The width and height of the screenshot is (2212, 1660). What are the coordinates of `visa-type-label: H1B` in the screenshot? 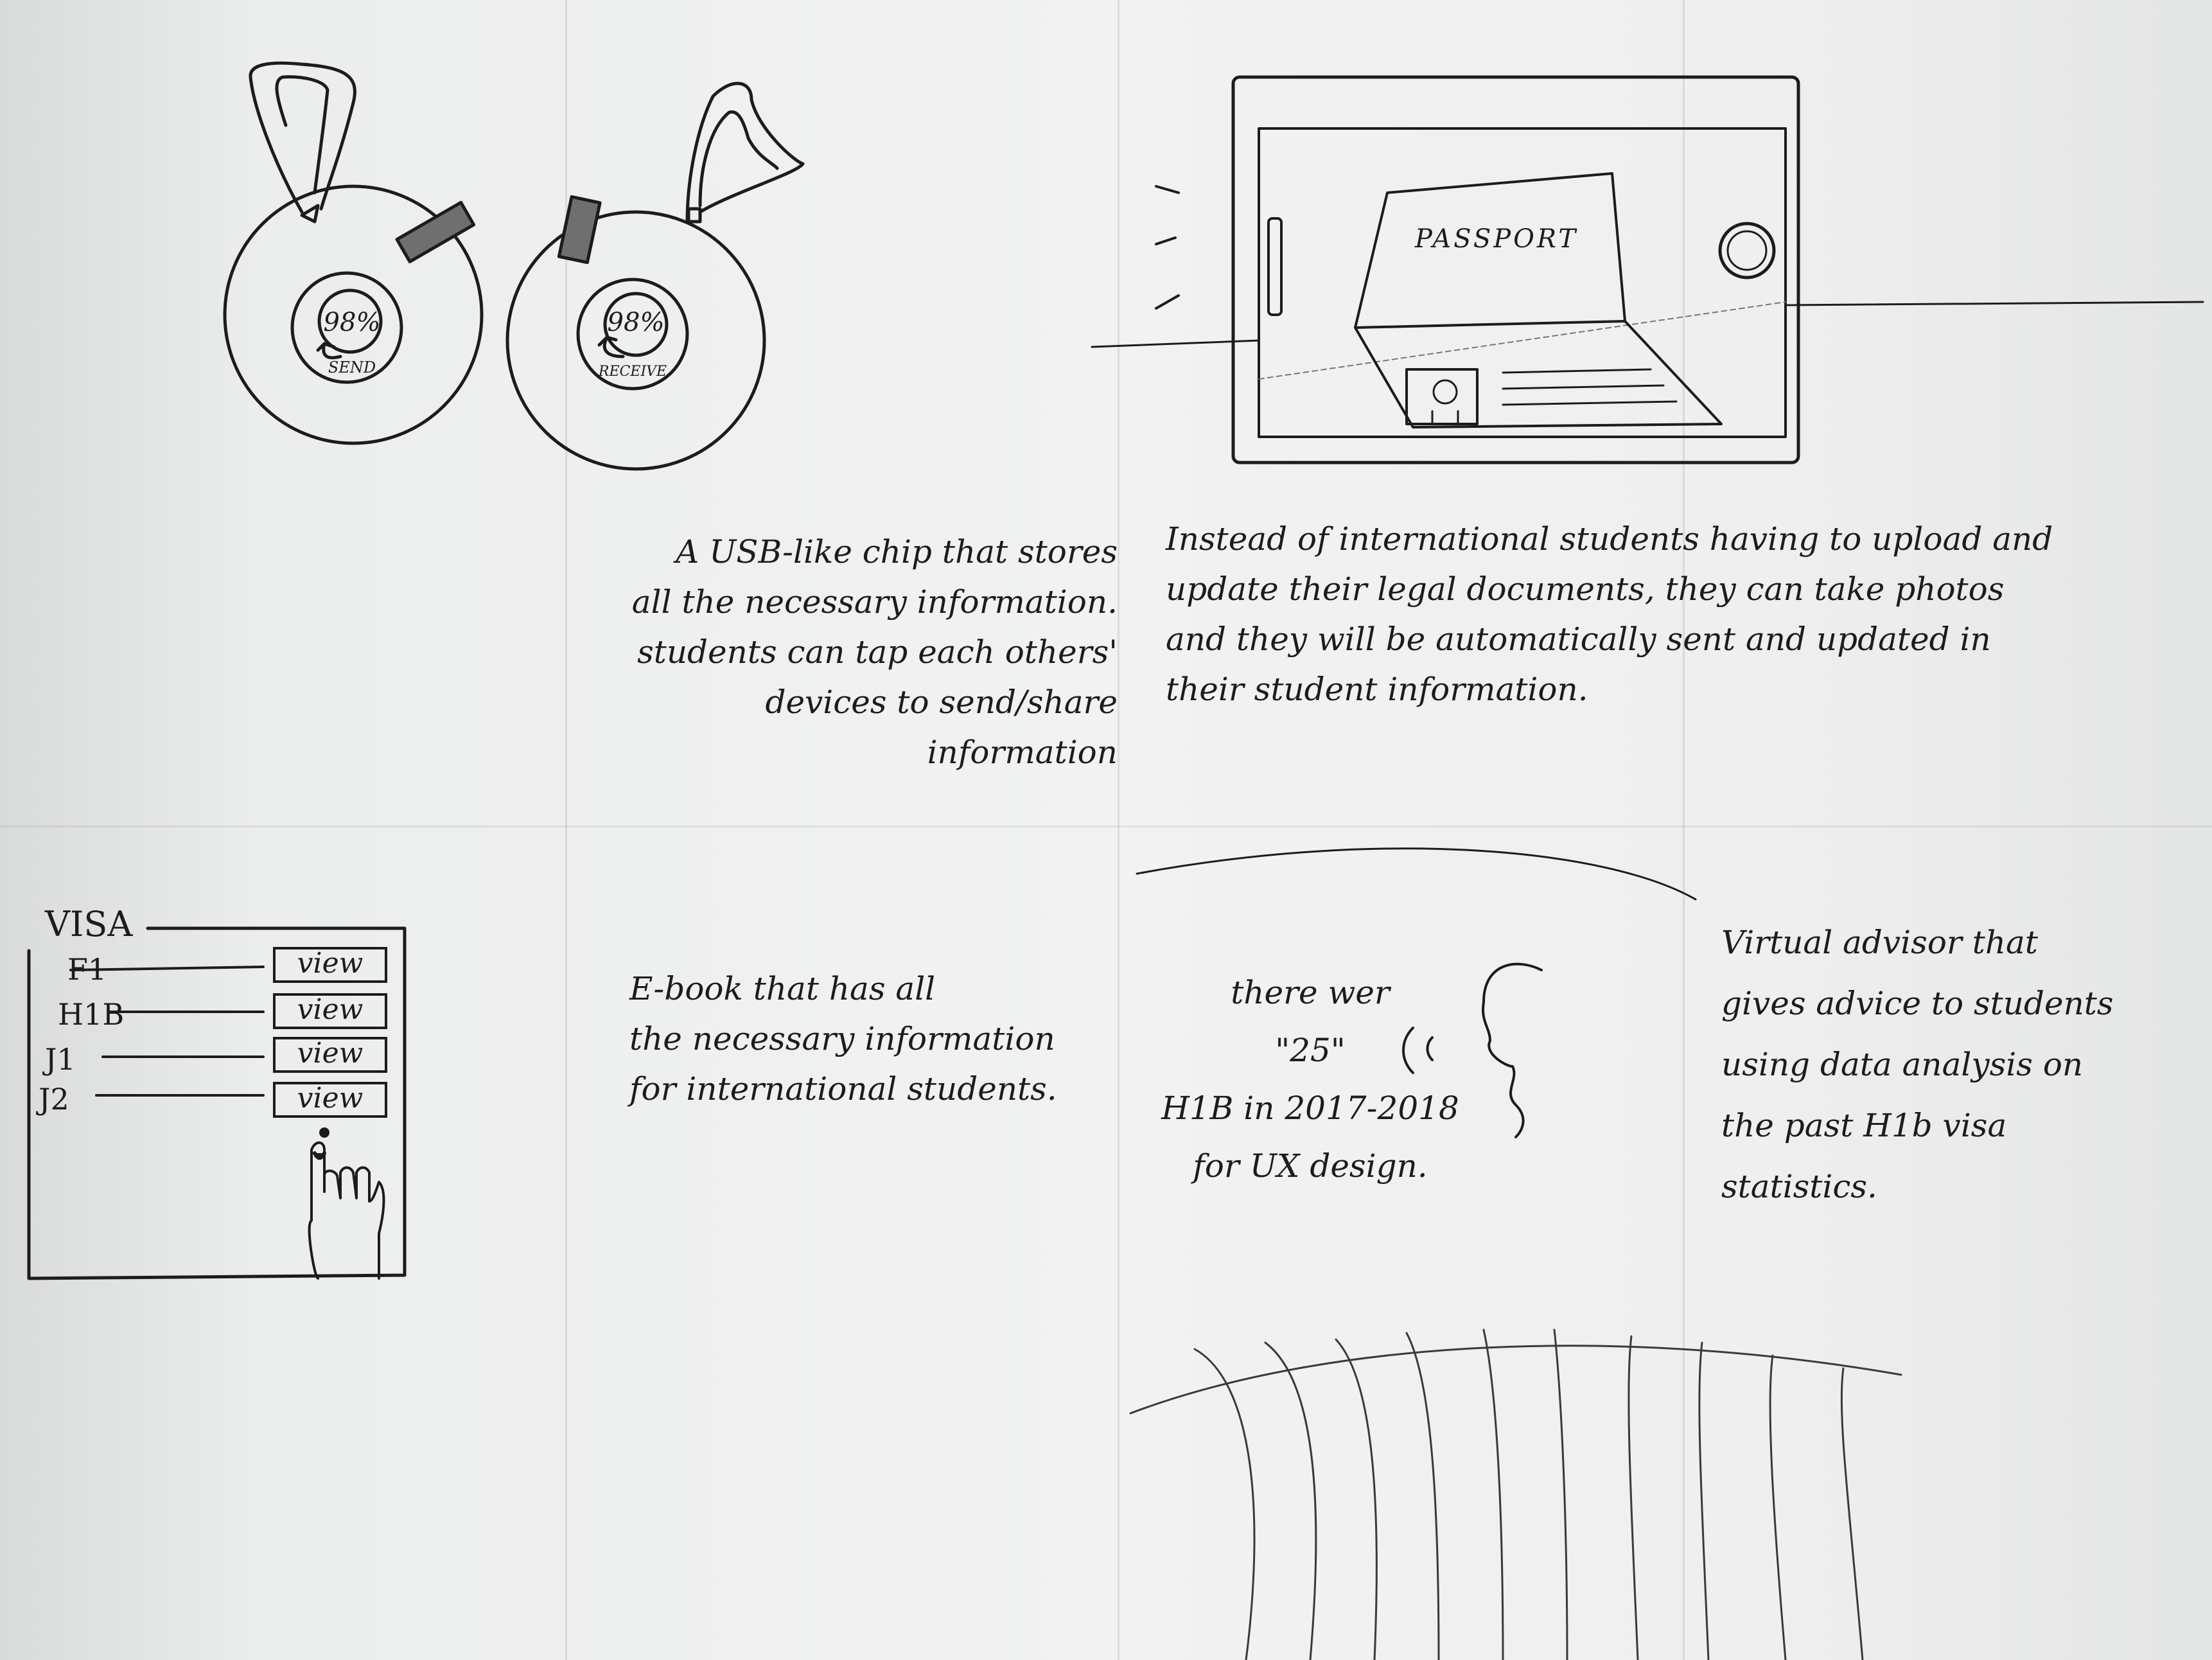 It's located at (92, 1014).